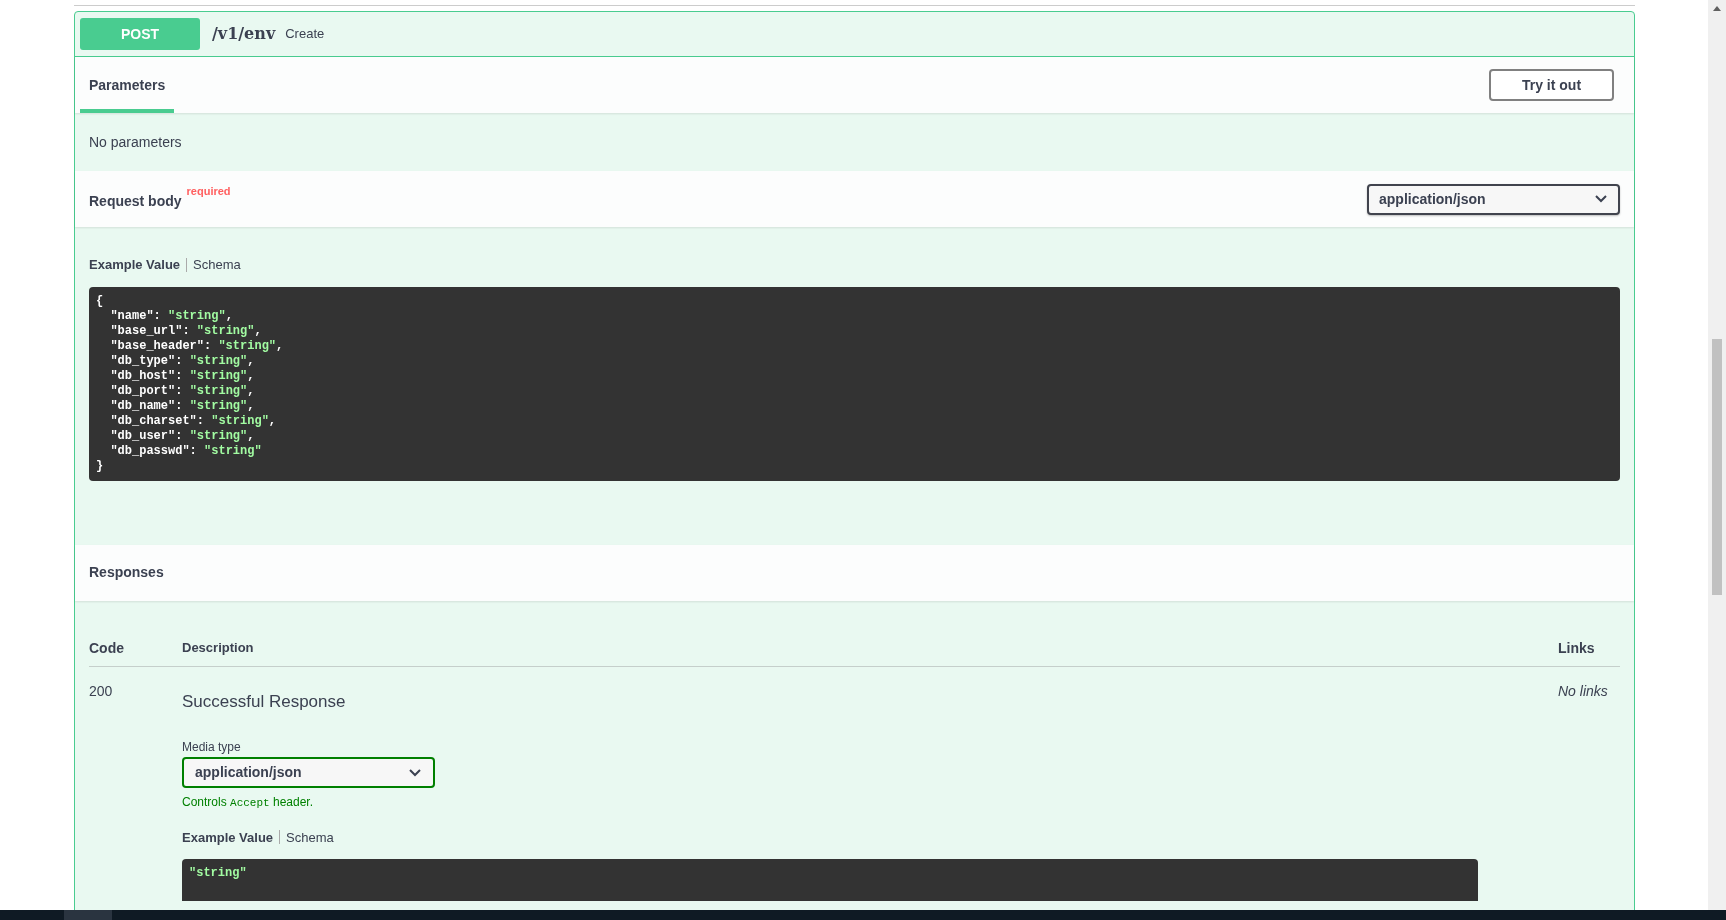  I want to click on code-line: "name": "string",, so click(171, 316).